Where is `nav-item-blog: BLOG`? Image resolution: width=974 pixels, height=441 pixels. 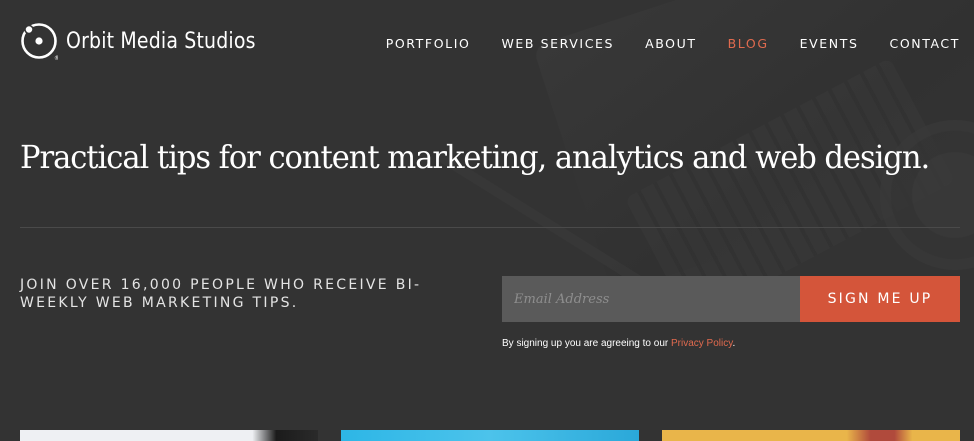 nav-item-blog: BLOG is located at coordinates (748, 43).